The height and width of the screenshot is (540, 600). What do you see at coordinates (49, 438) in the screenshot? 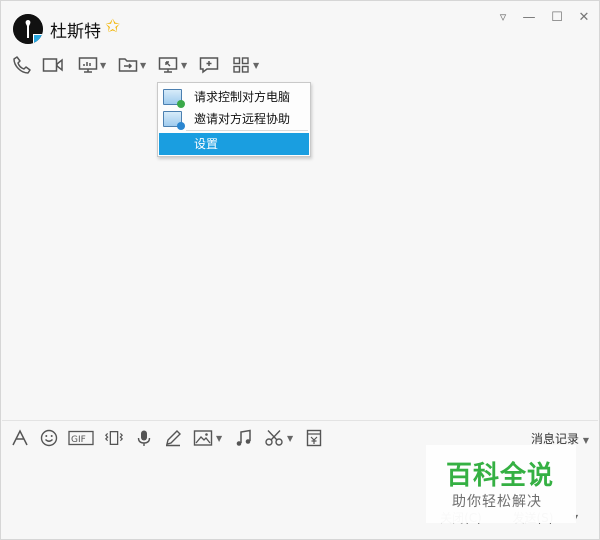
I see `emoji-icon` at bounding box center [49, 438].